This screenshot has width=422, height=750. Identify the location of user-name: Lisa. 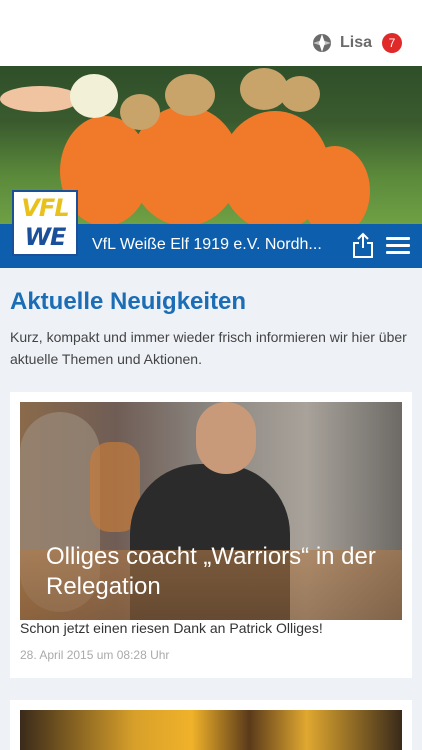
(355, 42).